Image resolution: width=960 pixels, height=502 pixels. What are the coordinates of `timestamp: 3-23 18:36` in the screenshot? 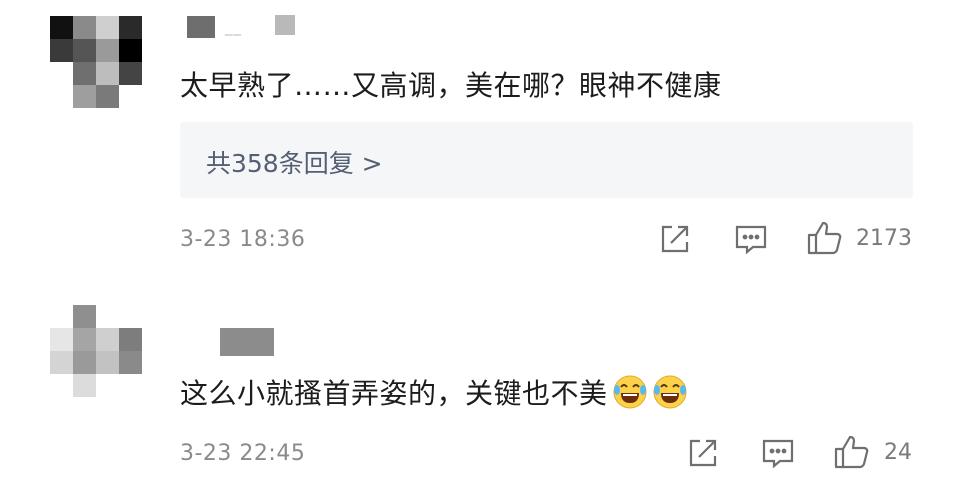 It's located at (243, 239).